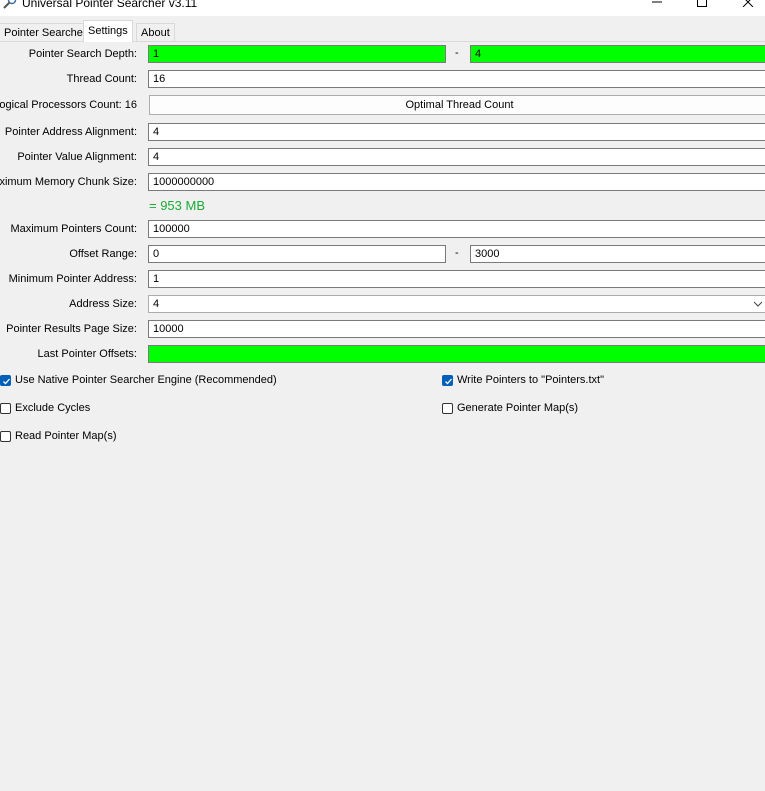 Image resolution: width=765 pixels, height=791 pixels. I want to click on offset-range-to-input, so click(617, 254).